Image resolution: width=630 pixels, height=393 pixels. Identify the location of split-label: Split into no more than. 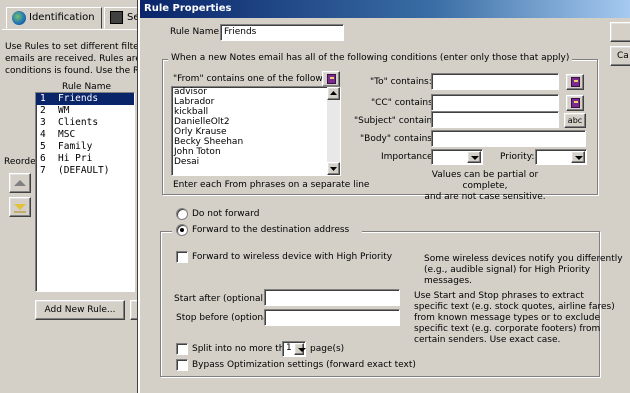
(244, 349).